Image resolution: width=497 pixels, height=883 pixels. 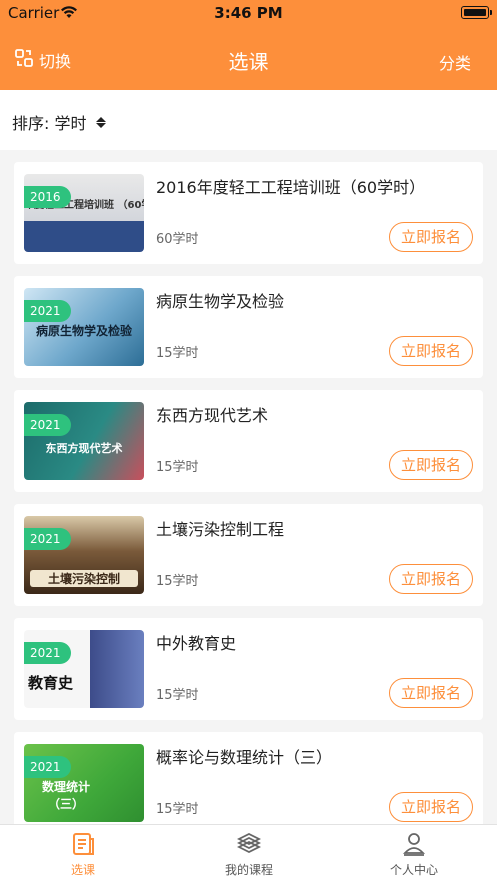 I want to click on course-title: 概率论与数理统计（三）, so click(x=244, y=757).